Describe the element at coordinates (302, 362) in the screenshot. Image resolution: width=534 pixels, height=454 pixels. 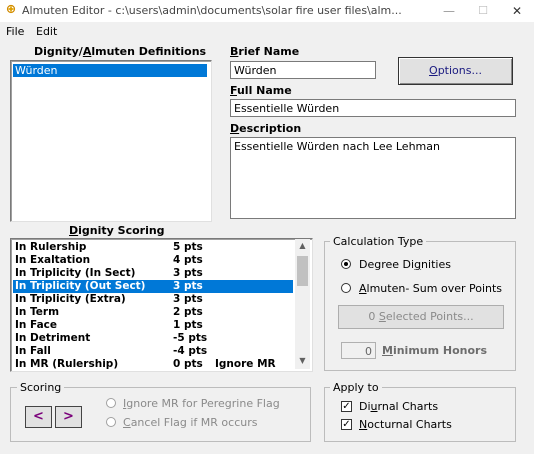
I see `scroll-down-icon: ▼` at that location.